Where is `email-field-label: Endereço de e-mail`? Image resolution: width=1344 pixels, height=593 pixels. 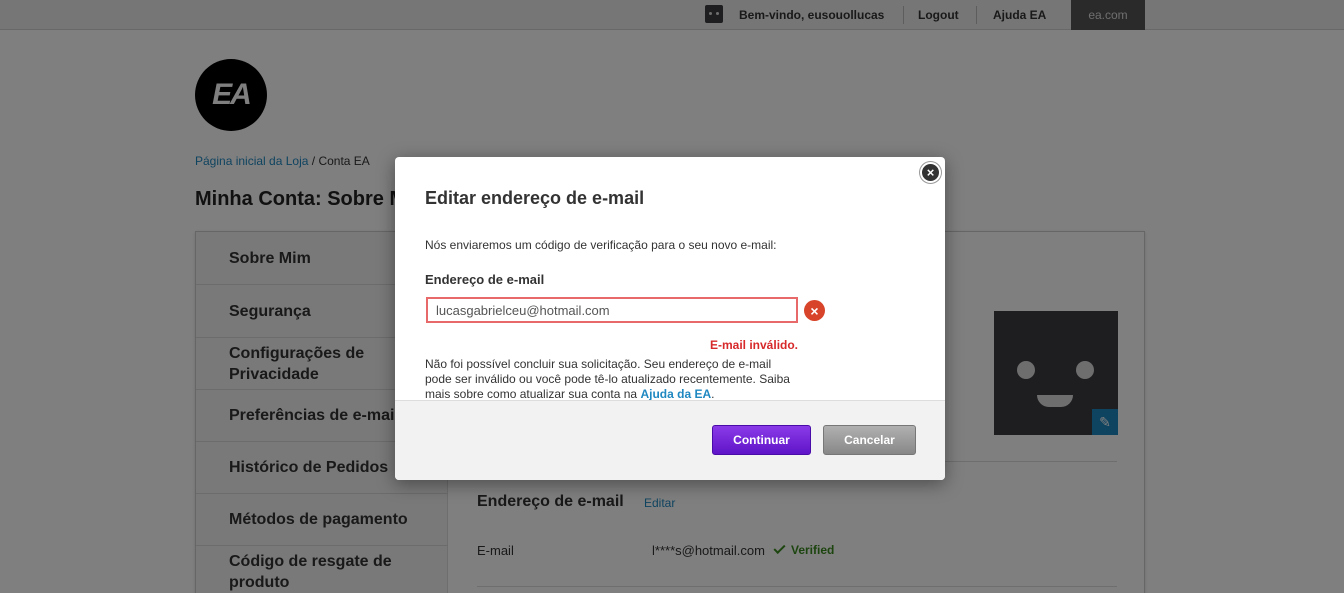 email-field-label: Endereço de e-mail is located at coordinates (485, 279).